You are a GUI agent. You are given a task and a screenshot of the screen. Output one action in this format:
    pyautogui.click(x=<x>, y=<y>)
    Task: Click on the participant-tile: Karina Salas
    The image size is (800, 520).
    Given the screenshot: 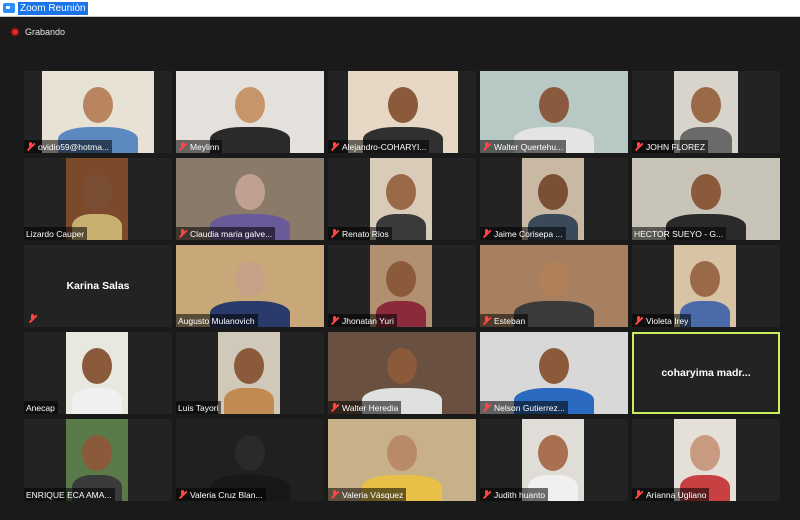 What is the action you would take?
    pyautogui.click(x=98, y=286)
    